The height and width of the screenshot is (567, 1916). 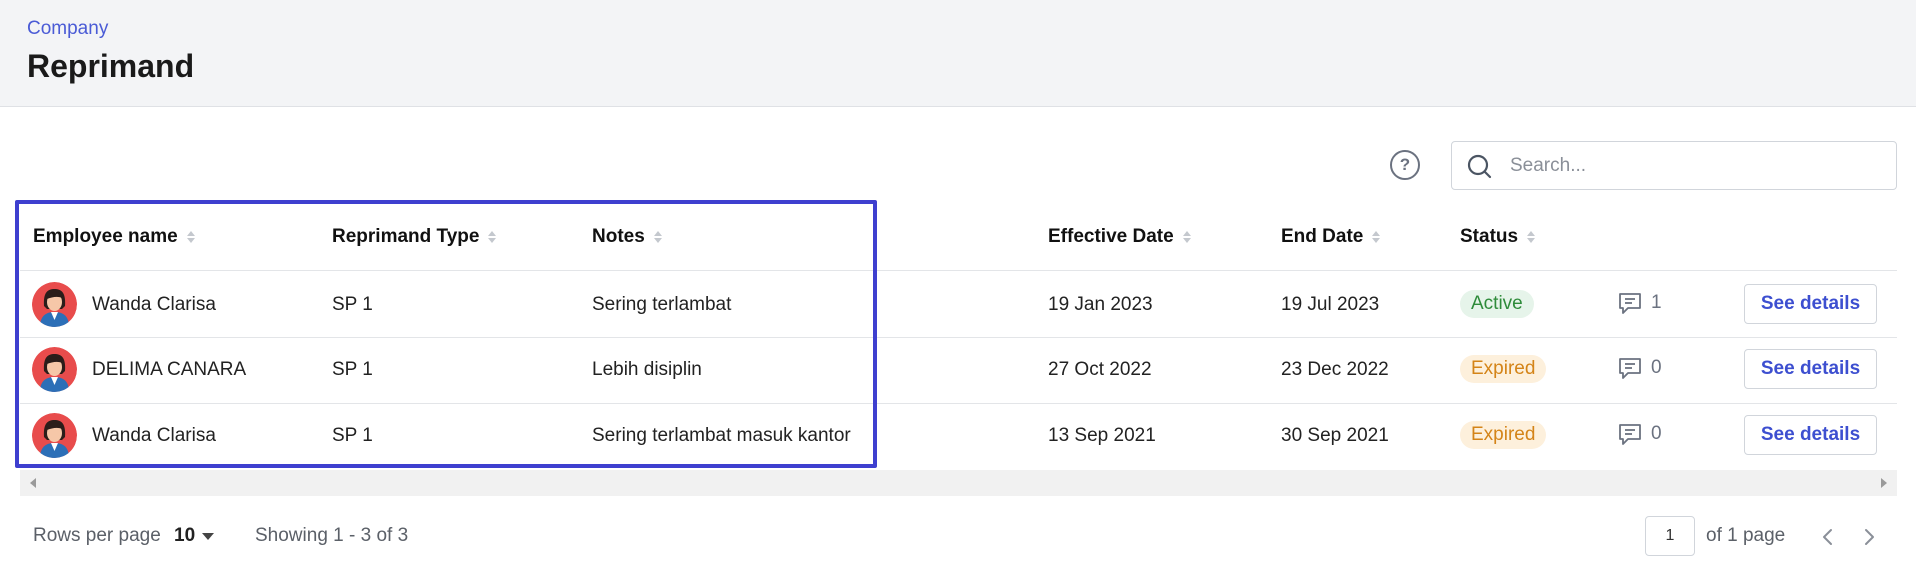 What do you see at coordinates (33, 483) in the screenshot?
I see `scroll-left-arrow-icon` at bounding box center [33, 483].